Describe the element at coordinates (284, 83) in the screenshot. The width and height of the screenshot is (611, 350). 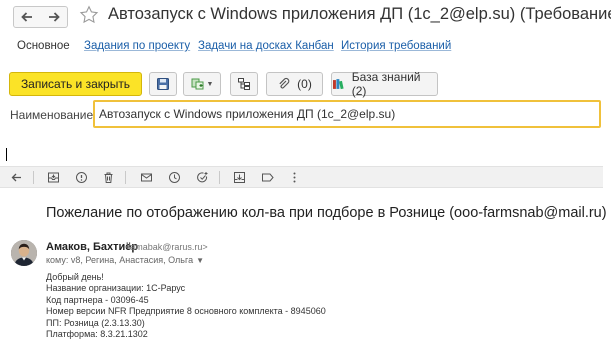
I see `paperclip-icon` at that location.